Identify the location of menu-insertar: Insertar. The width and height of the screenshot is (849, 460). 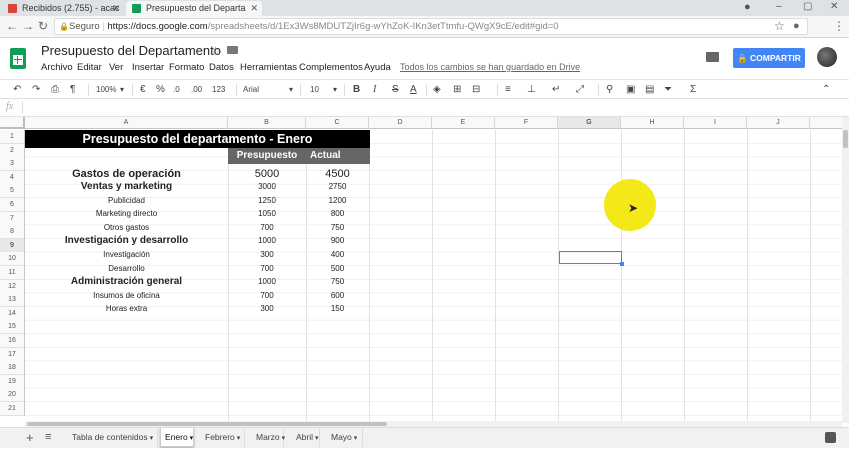
(148, 67).